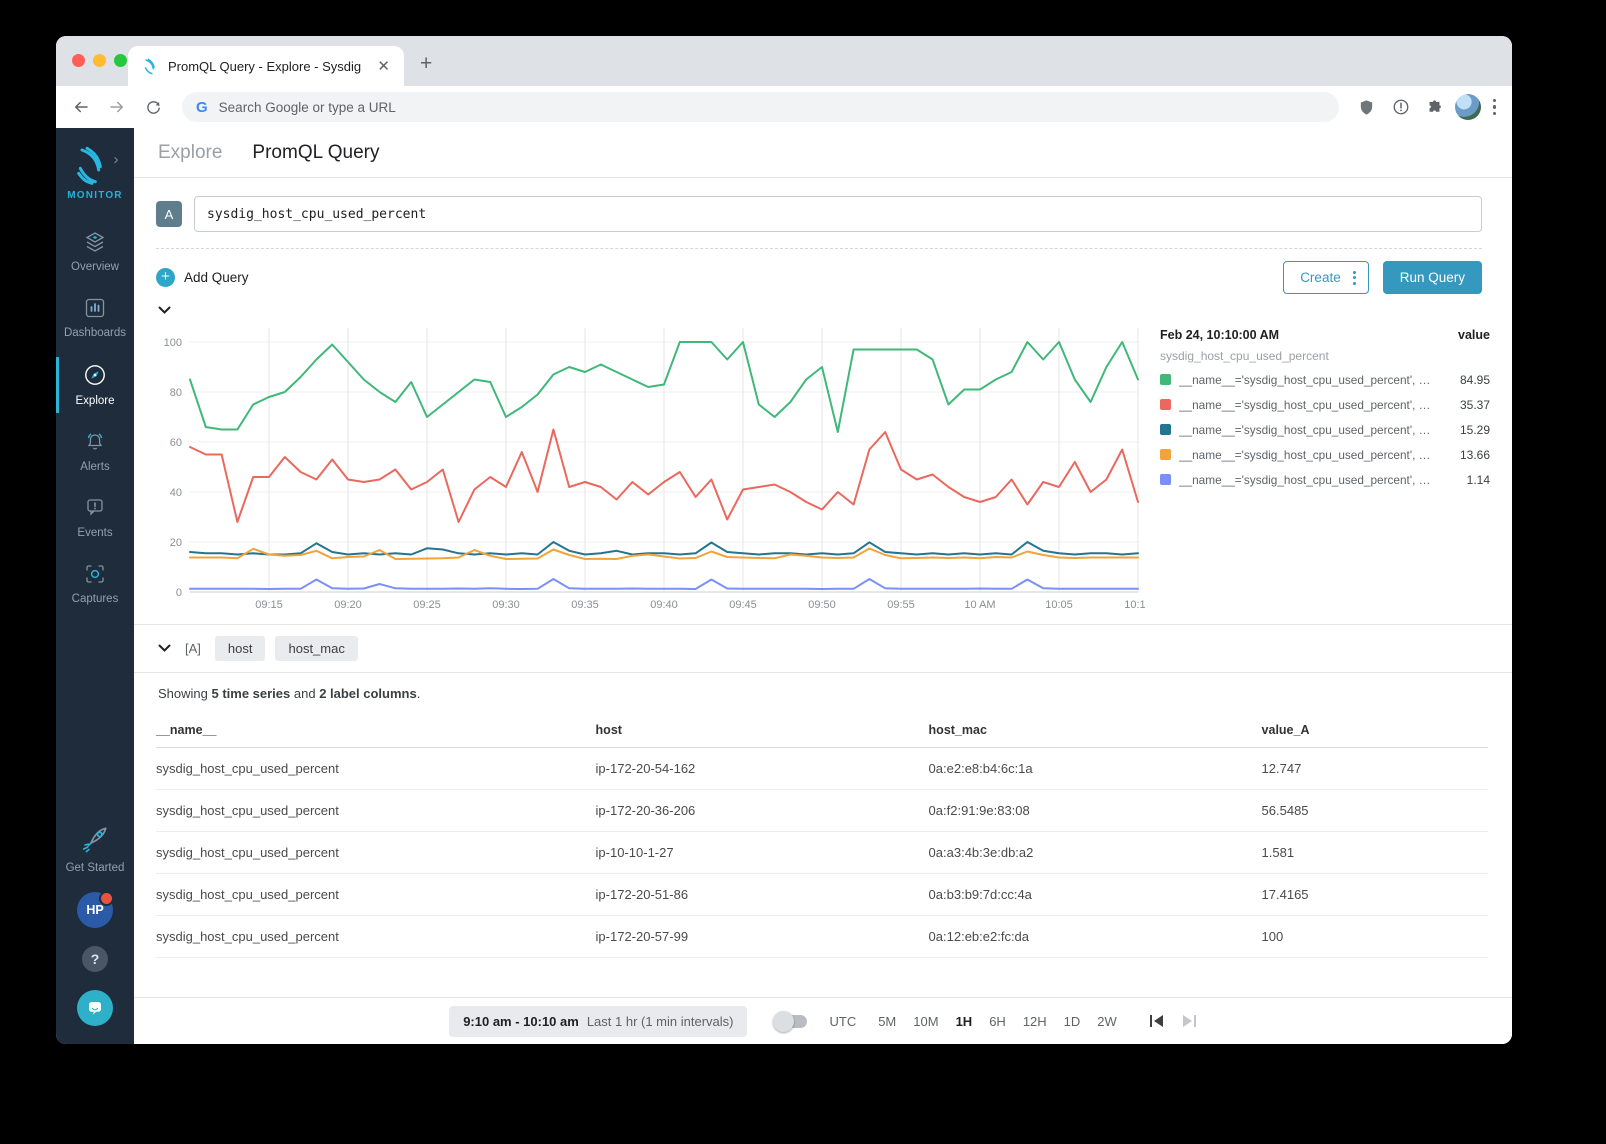 This screenshot has height=1144, width=1606. I want to click on svg-text: 09:20, so click(348, 605).